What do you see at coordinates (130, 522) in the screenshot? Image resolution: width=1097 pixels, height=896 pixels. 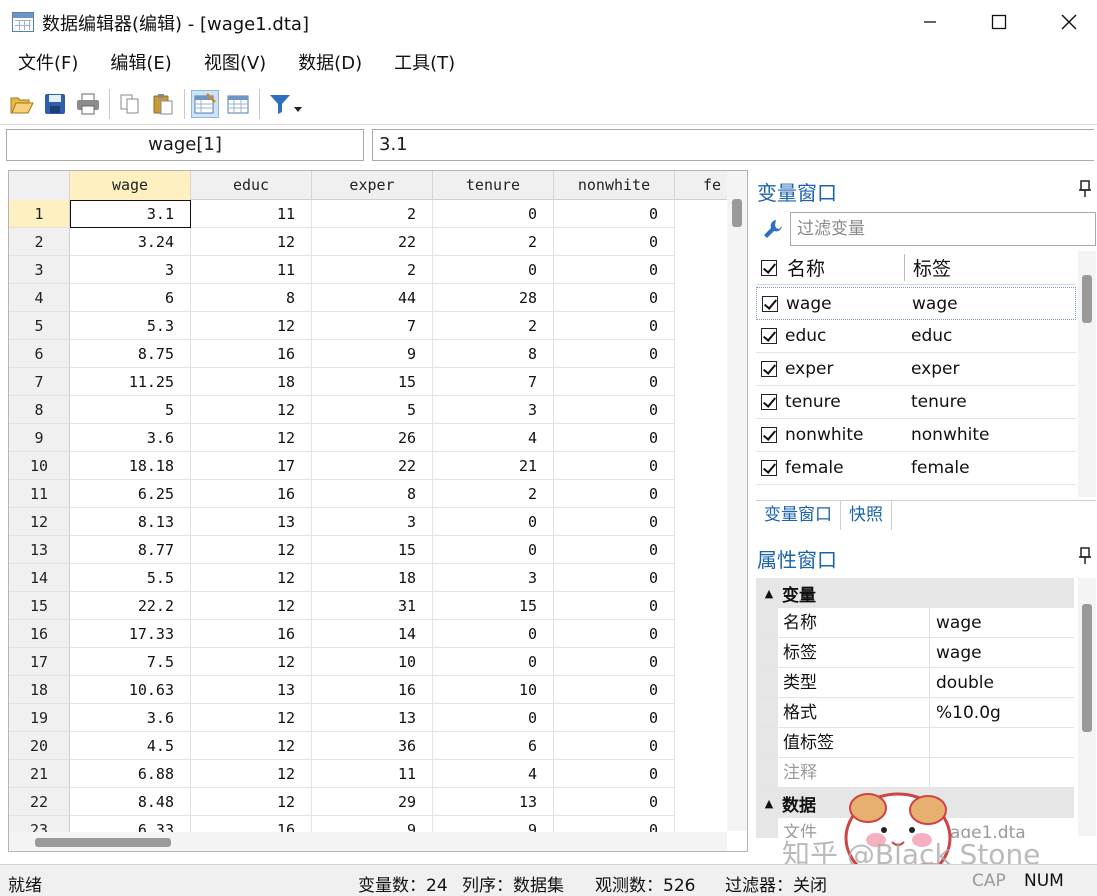 I see `data-cell: 8.13` at bounding box center [130, 522].